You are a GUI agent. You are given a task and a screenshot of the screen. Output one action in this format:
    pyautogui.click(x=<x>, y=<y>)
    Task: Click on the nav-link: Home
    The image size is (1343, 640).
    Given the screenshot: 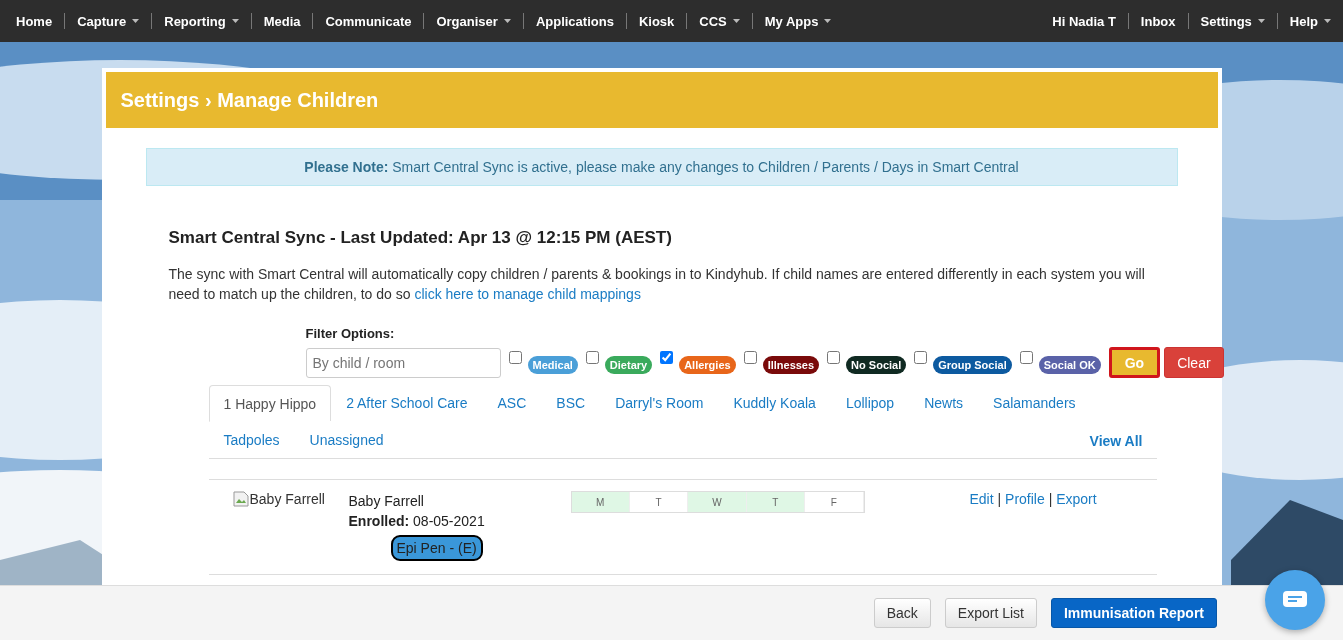 What is the action you would take?
    pyautogui.click(x=34, y=21)
    